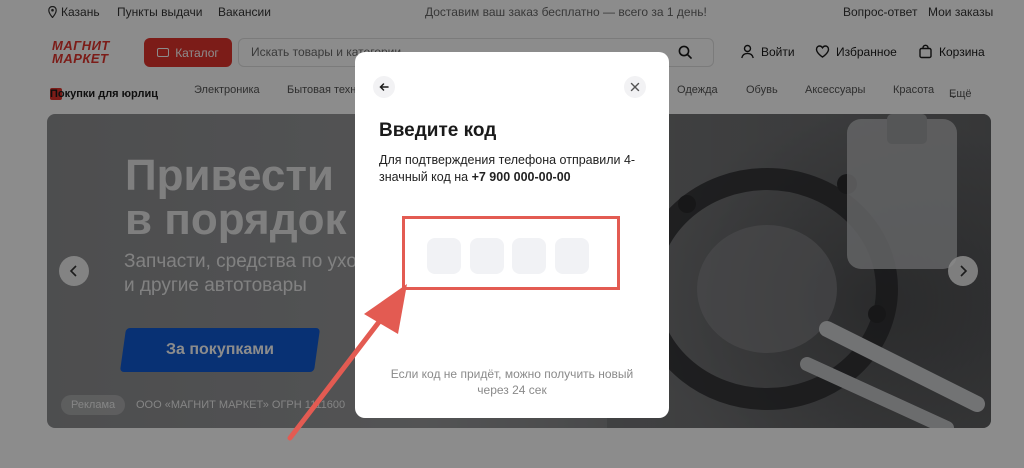 The width and height of the screenshot is (1024, 468). I want to click on close-icon, so click(635, 87).